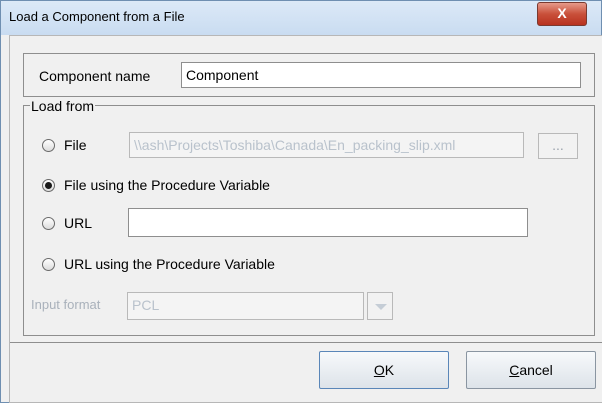 This screenshot has width=602, height=403. Describe the element at coordinates (328, 222) in the screenshot. I see `url-input` at that location.